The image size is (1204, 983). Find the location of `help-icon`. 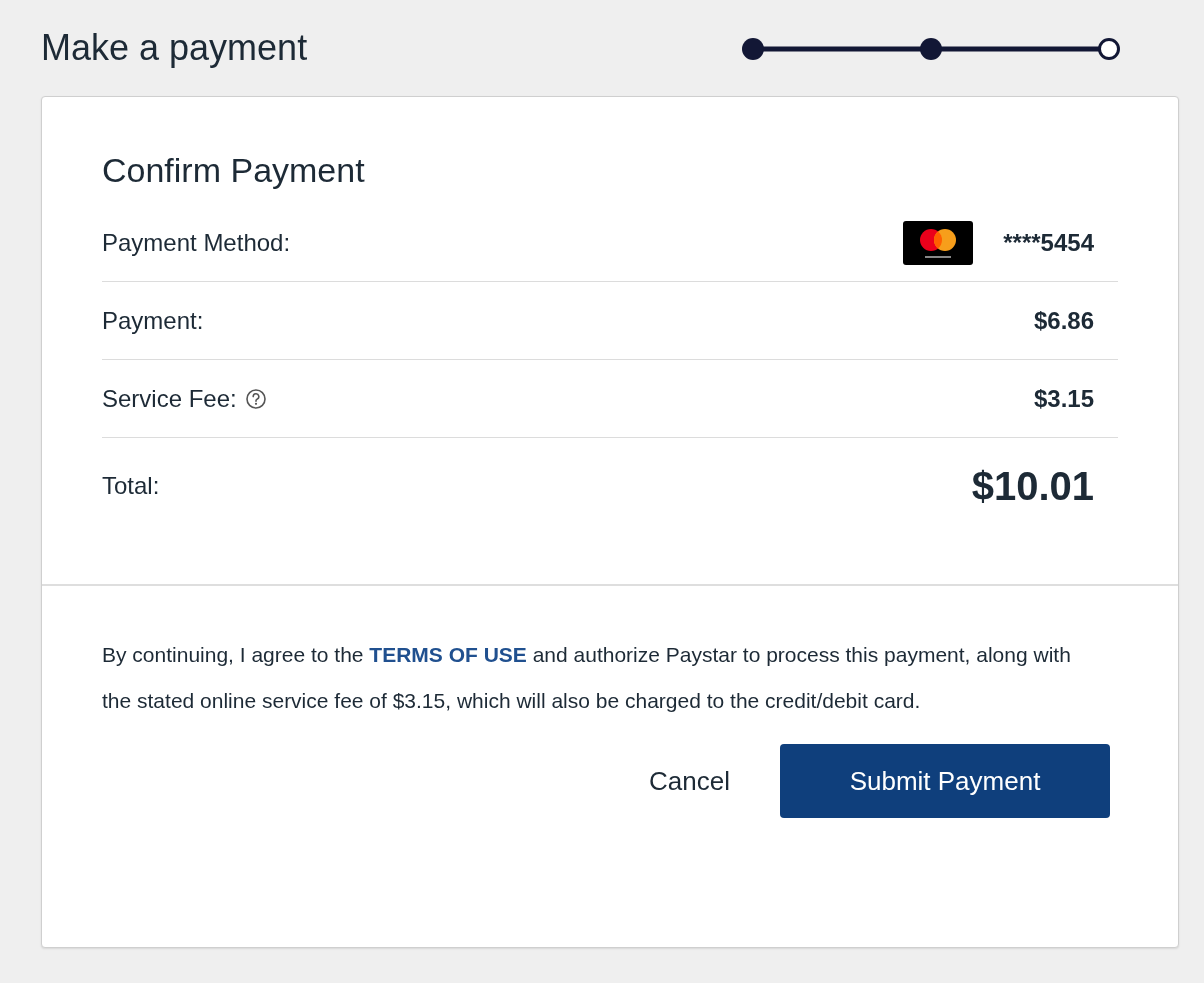

help-icon is located at coordinates (255, 398).